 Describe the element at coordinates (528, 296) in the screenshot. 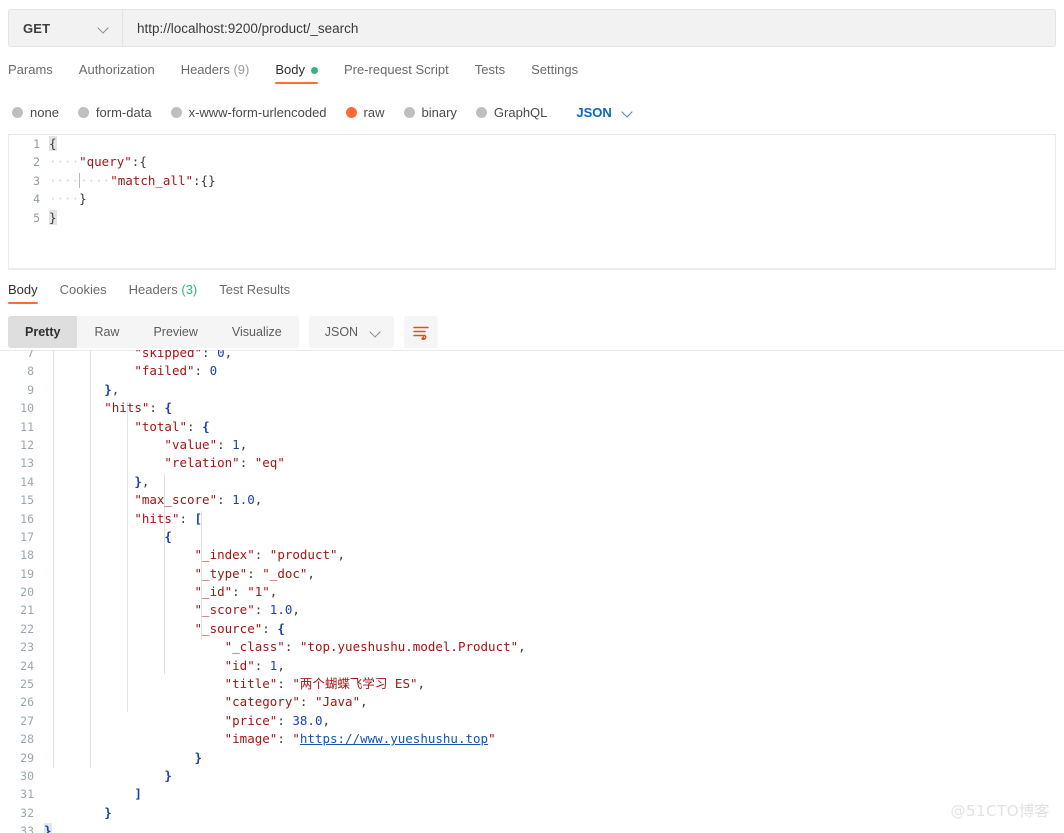

I see `response-tabs: Body Cookies Headers (3) Test Results` at that location.